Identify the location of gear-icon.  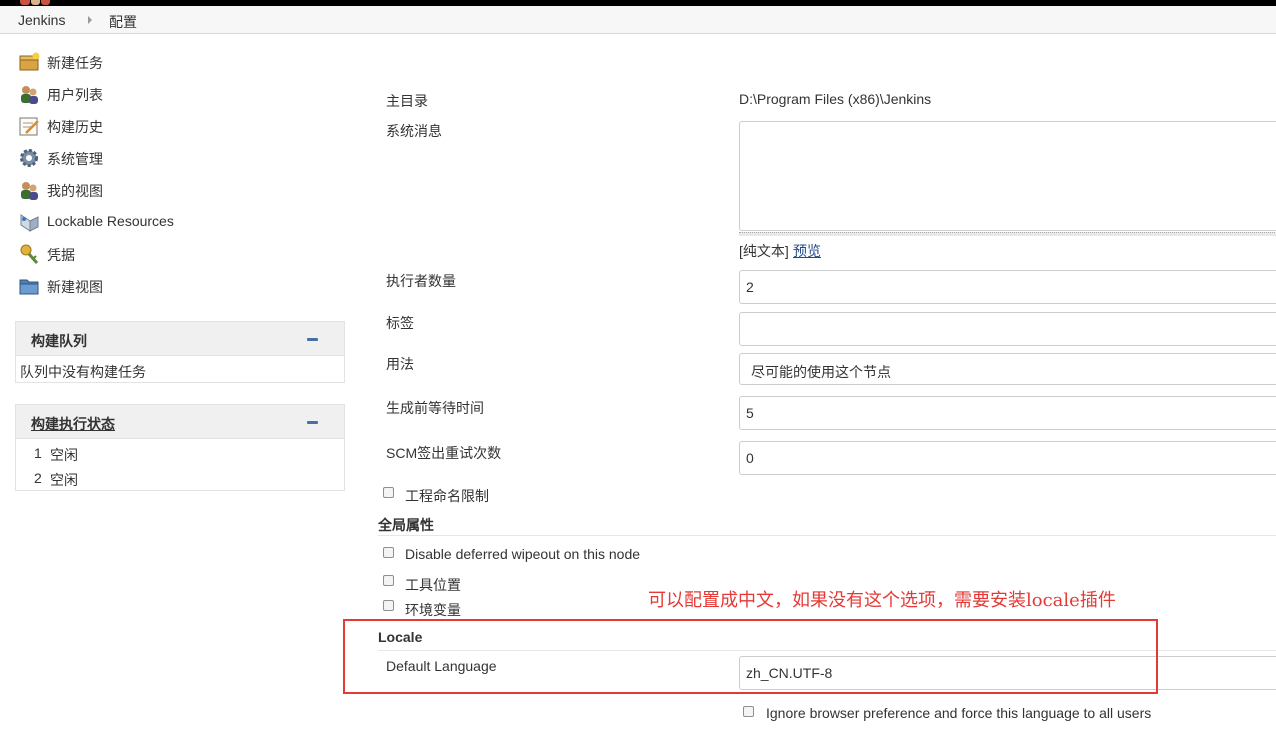
(29, 158).